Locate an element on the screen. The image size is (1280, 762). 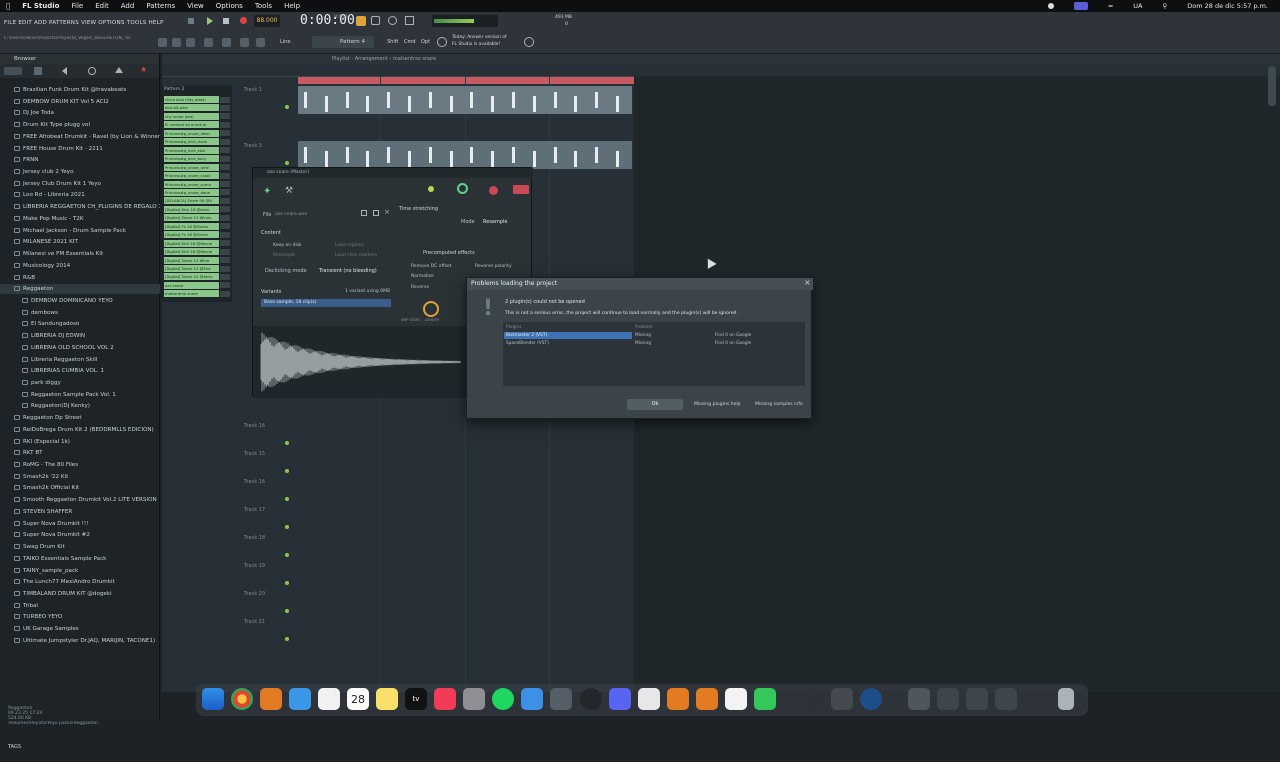
browser-item: TAINY_sample_pack is located at coordinates (80, 571).